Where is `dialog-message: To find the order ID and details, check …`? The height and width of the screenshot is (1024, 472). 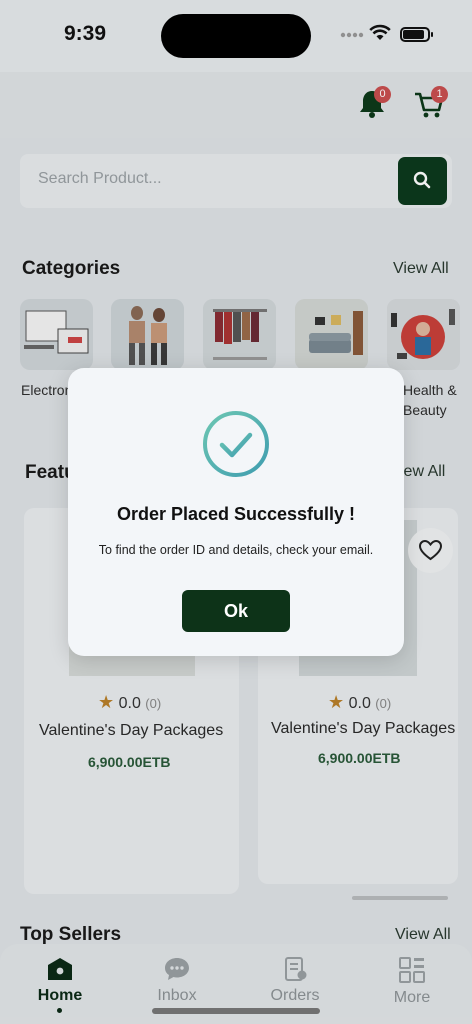 dialog-message: To find the order ID and details, check … is located at coordinates (236, 550).